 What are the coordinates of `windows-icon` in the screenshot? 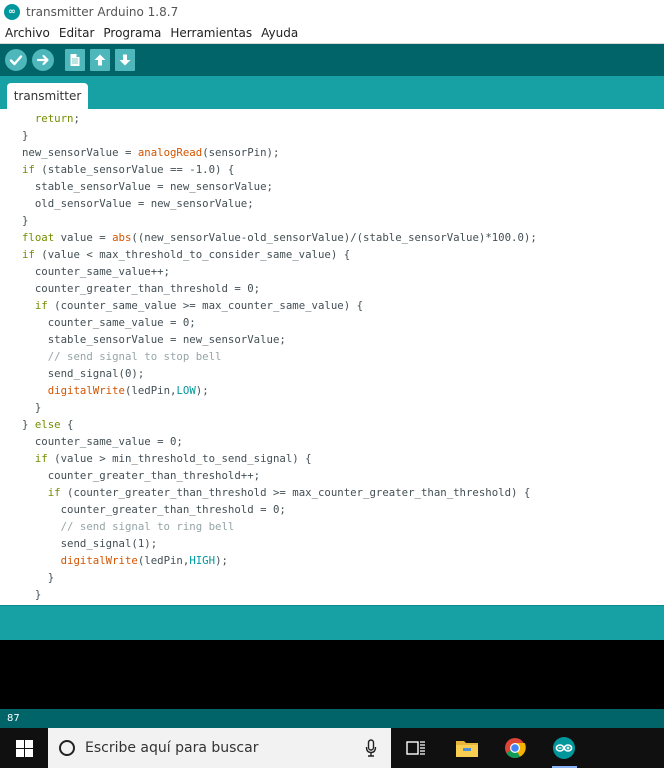 It's located at (24, 748).